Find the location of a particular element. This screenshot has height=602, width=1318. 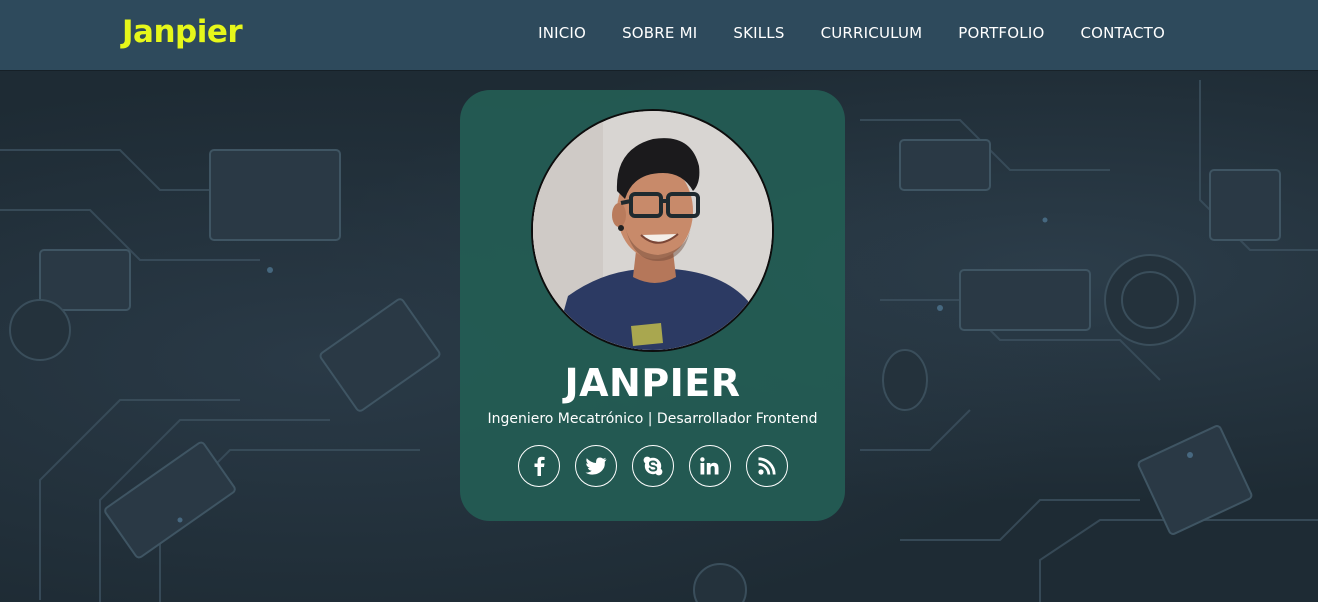

facebook-link is located at coordinates (538, 466).